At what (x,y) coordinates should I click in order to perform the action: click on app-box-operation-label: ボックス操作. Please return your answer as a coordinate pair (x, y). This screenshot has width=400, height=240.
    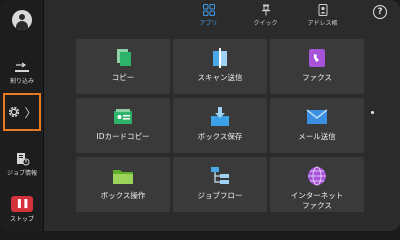
    Looking at the image, I should click on (123, 195).